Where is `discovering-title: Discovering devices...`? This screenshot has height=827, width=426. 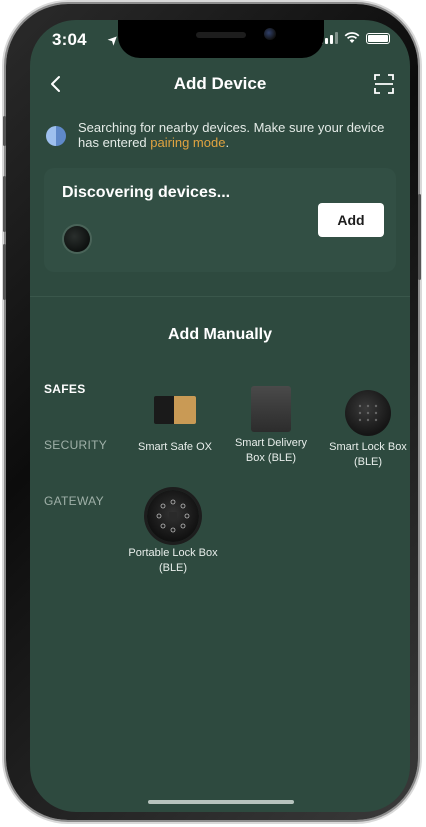
discovering-title: Discovering devices... is located at coordinates (146, 192).